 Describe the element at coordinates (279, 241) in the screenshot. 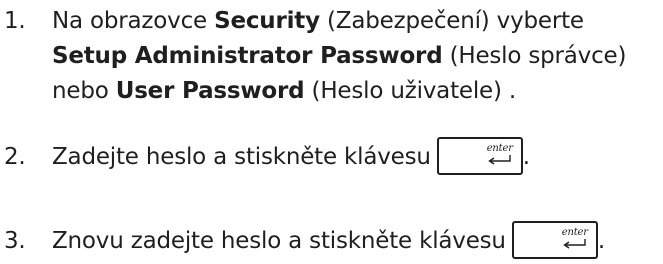

I see `step-text-part: Znovu zadejte heslo a stiskněte klávesu` at that location.